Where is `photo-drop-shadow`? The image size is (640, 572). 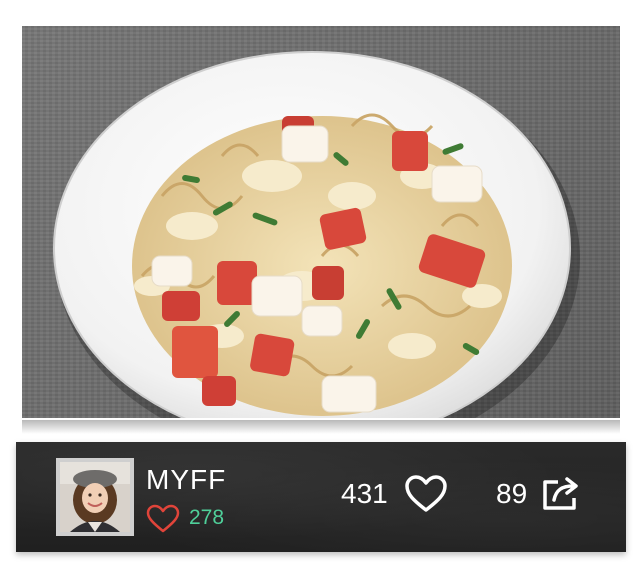 photo-drop-shadow is located at coordinates (321, 427).